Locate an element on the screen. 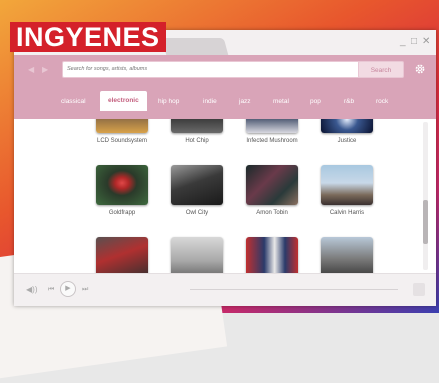 Image resolution: width=439 pixels, height=383 pixels. artist-card-infected-mushroom: Infected Mushroom is located at coordinates (272, 131).